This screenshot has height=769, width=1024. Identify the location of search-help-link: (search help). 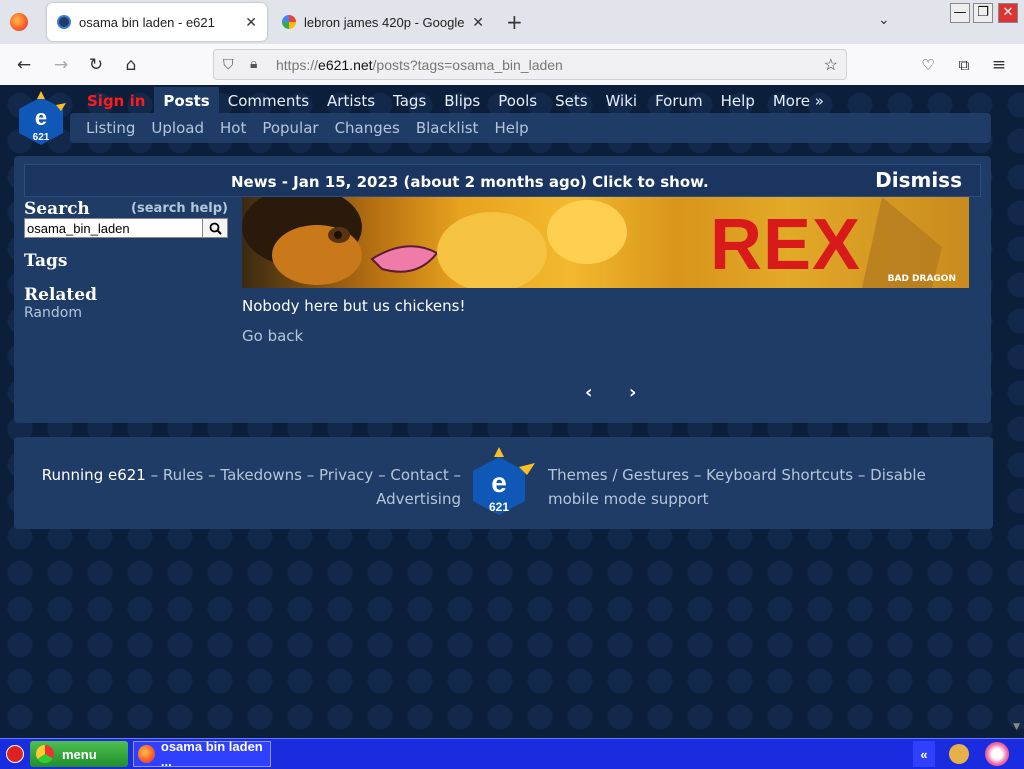
(179, 208).